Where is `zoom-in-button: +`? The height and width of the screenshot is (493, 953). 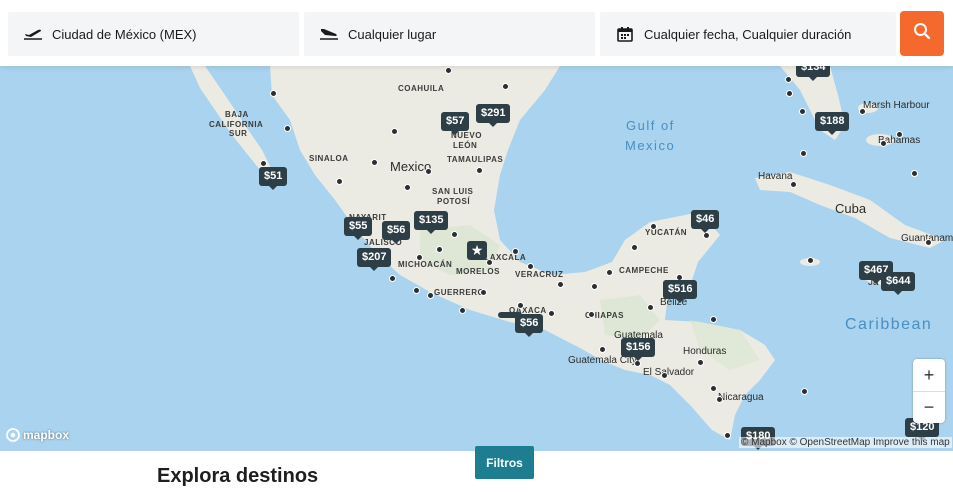
zoom-in-button: + is located at coordinates (929, 375).